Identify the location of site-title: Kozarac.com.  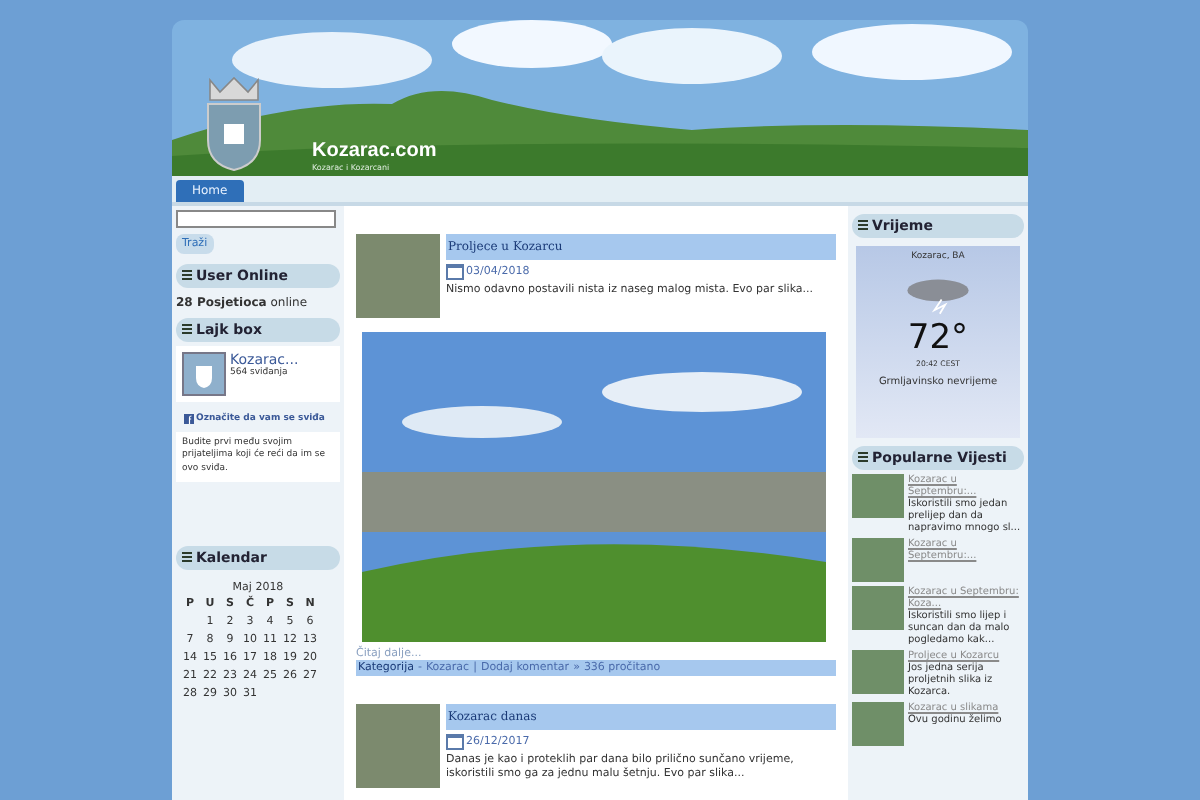
(374, 151).